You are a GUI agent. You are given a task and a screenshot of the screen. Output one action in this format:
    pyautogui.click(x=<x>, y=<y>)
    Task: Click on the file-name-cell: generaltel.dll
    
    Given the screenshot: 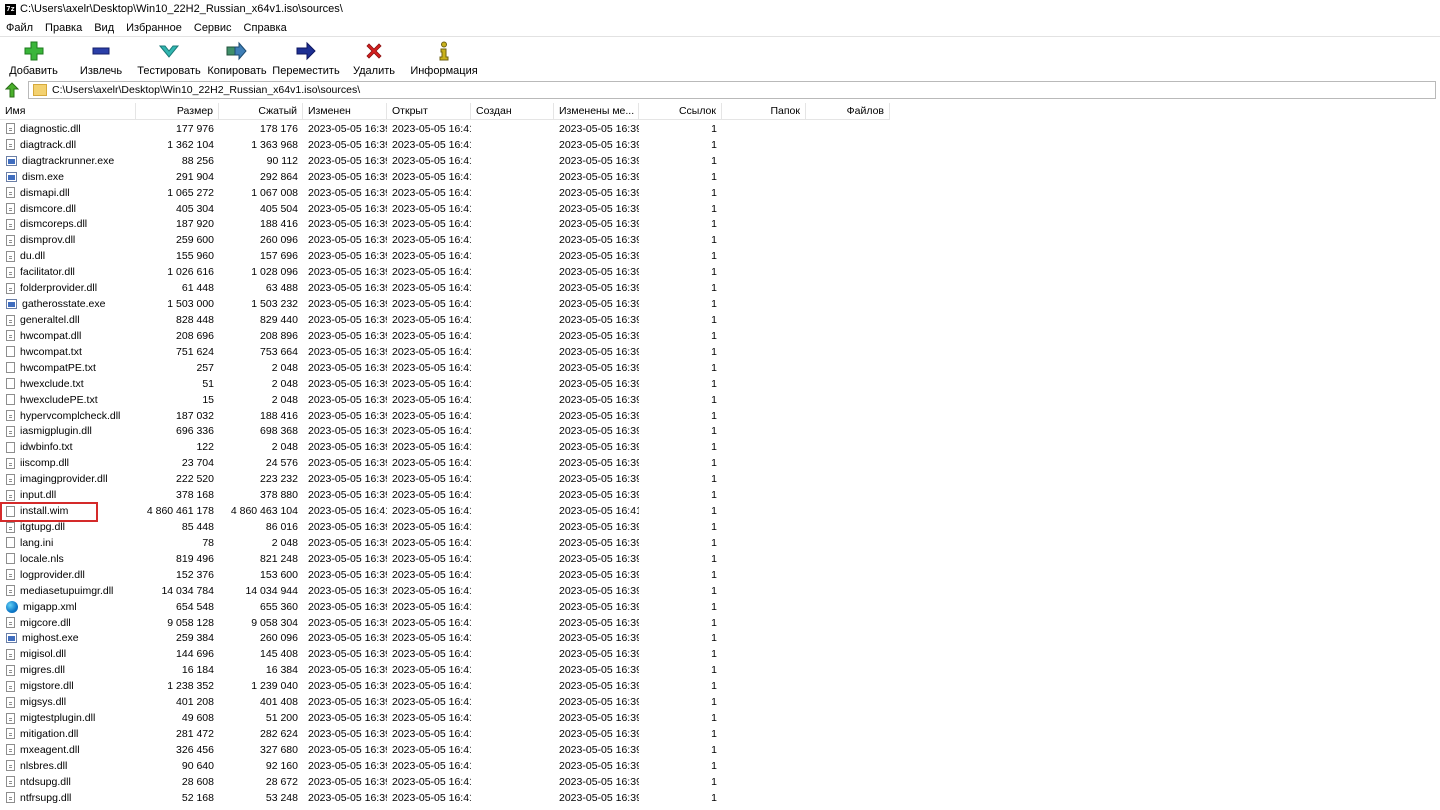 What is the action you would take?
    pyautogui.click(x=68, y=320)
    